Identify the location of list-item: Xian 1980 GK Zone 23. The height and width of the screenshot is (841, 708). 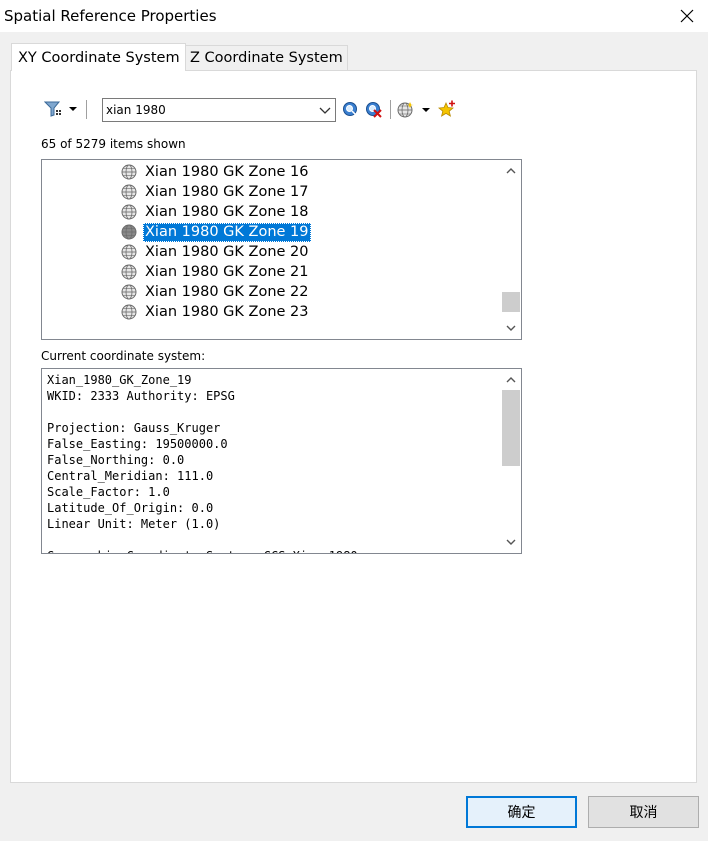
(216, 312).